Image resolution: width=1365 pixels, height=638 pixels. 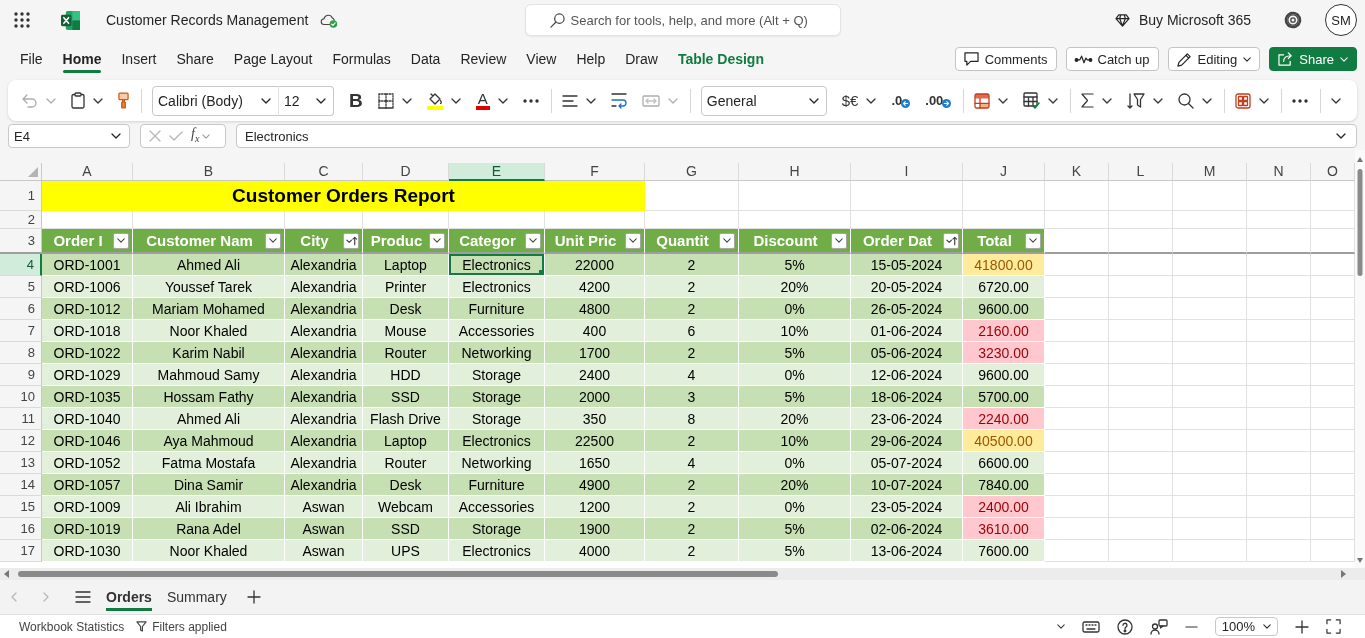 I want to click on column-header: J, so click(x=1004, y=172).